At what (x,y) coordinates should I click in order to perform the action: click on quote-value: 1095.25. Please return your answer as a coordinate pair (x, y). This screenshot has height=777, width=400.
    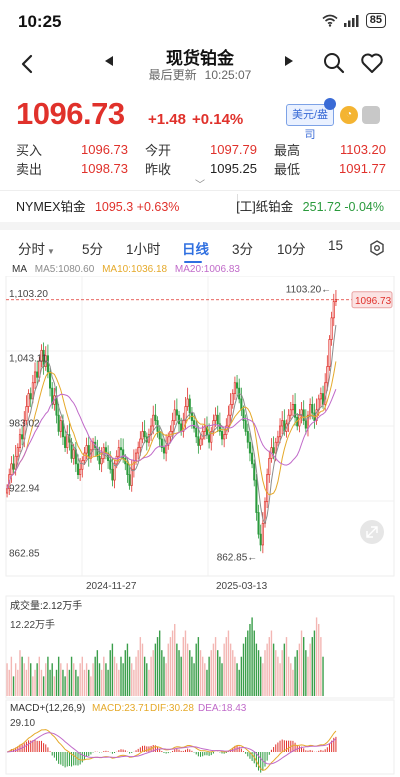
    Looking at the image, I should click on (233, 168).